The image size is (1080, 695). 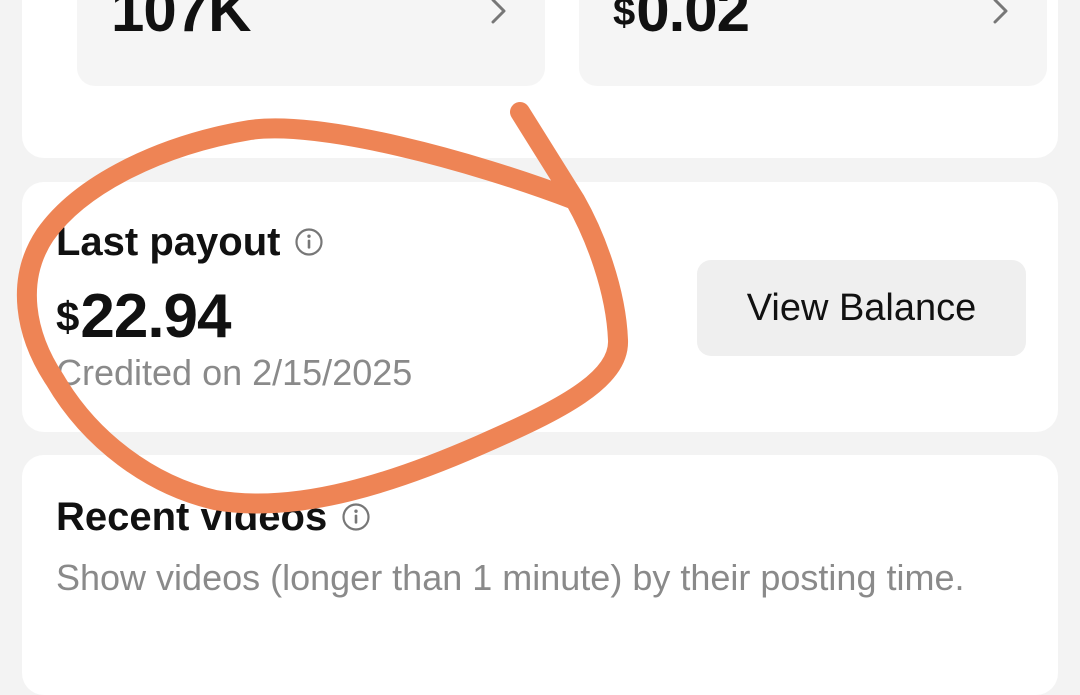 What do you see at coordinates (311, 43) in the screenshot?
I see `views-stat-card: 107K` at bounding box center [311, 43].